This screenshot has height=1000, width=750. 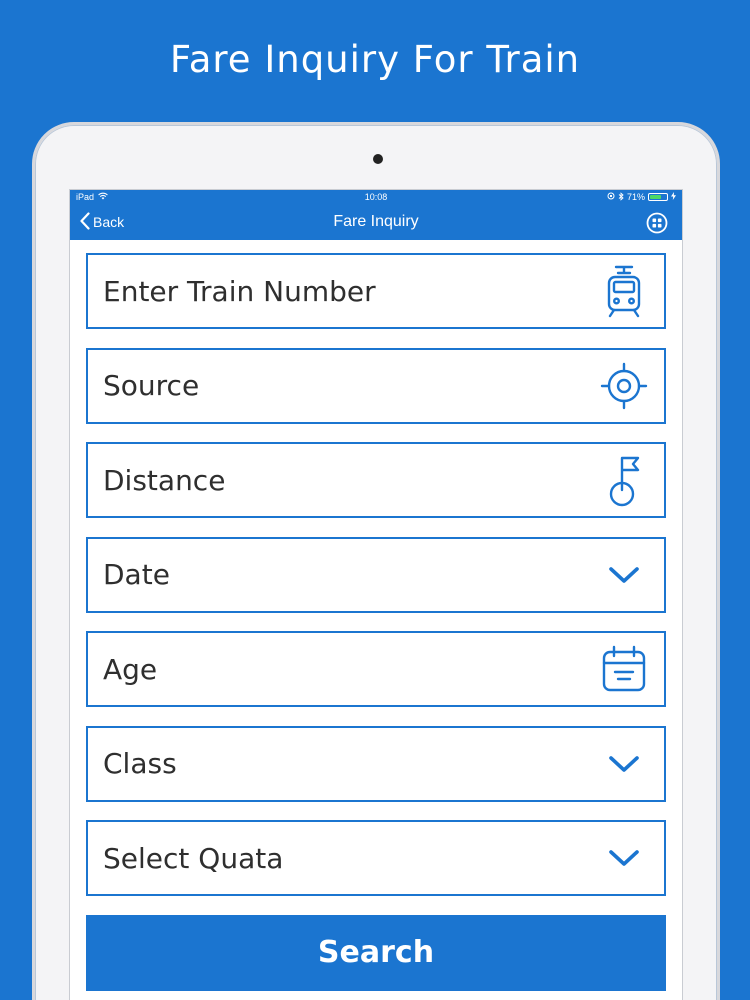 What do you see at coordinates (624, 669) in the screenshot?
I see `calendar-icon` at bounding box center [624, 669].